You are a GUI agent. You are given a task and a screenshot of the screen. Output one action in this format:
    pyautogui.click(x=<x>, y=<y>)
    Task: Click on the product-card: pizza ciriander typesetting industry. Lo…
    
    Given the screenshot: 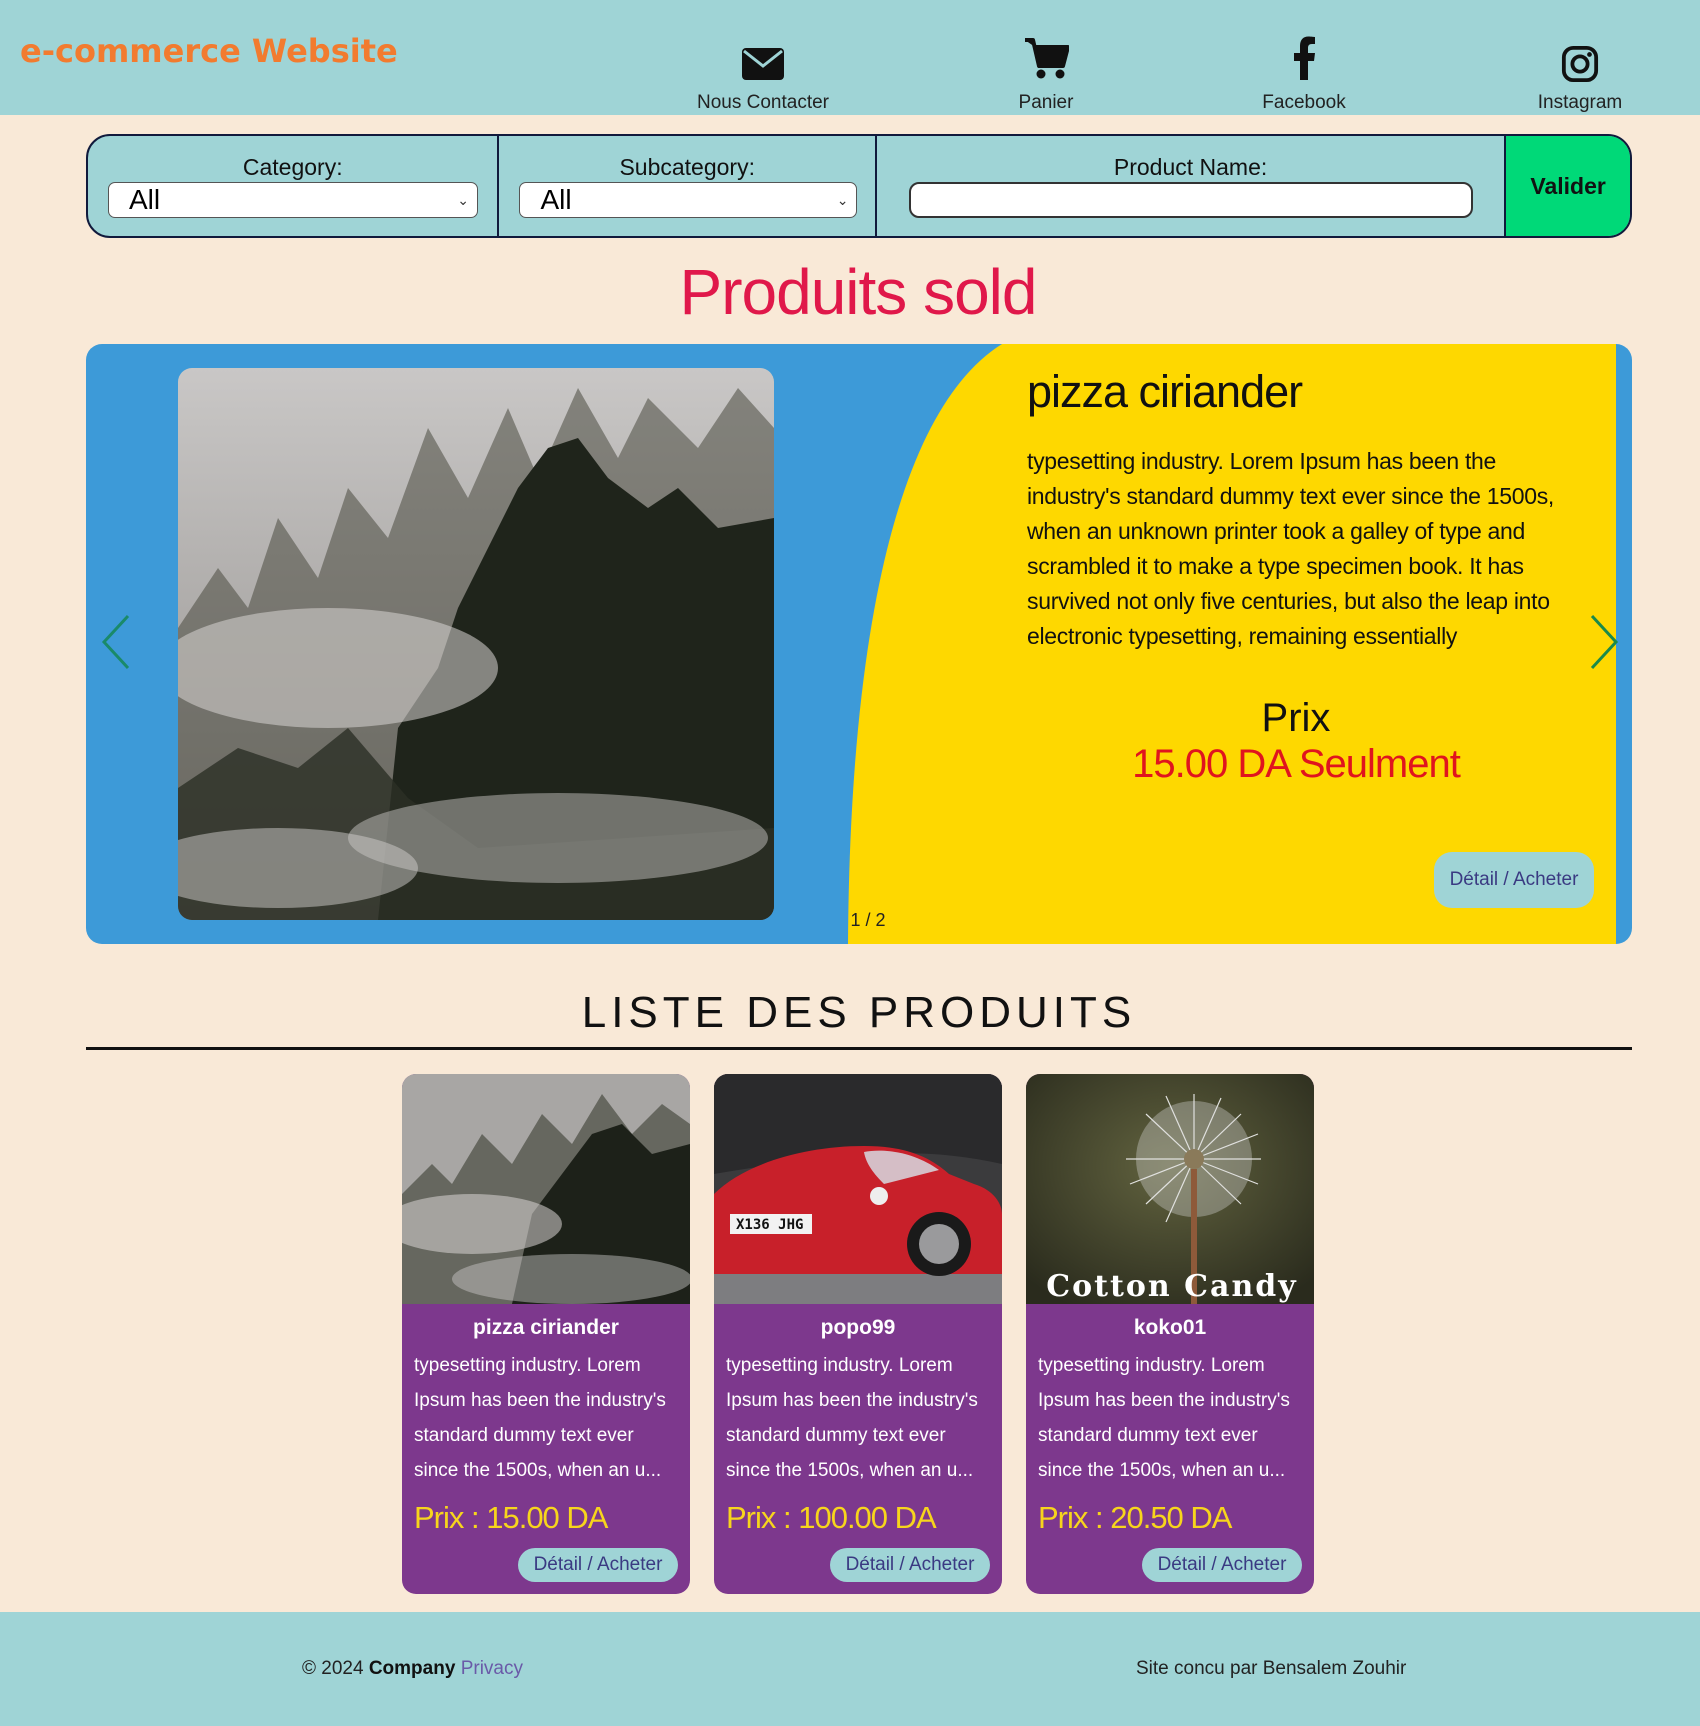 What is the action you would take?
    pyautogui.click(x=546, y=1334)
    